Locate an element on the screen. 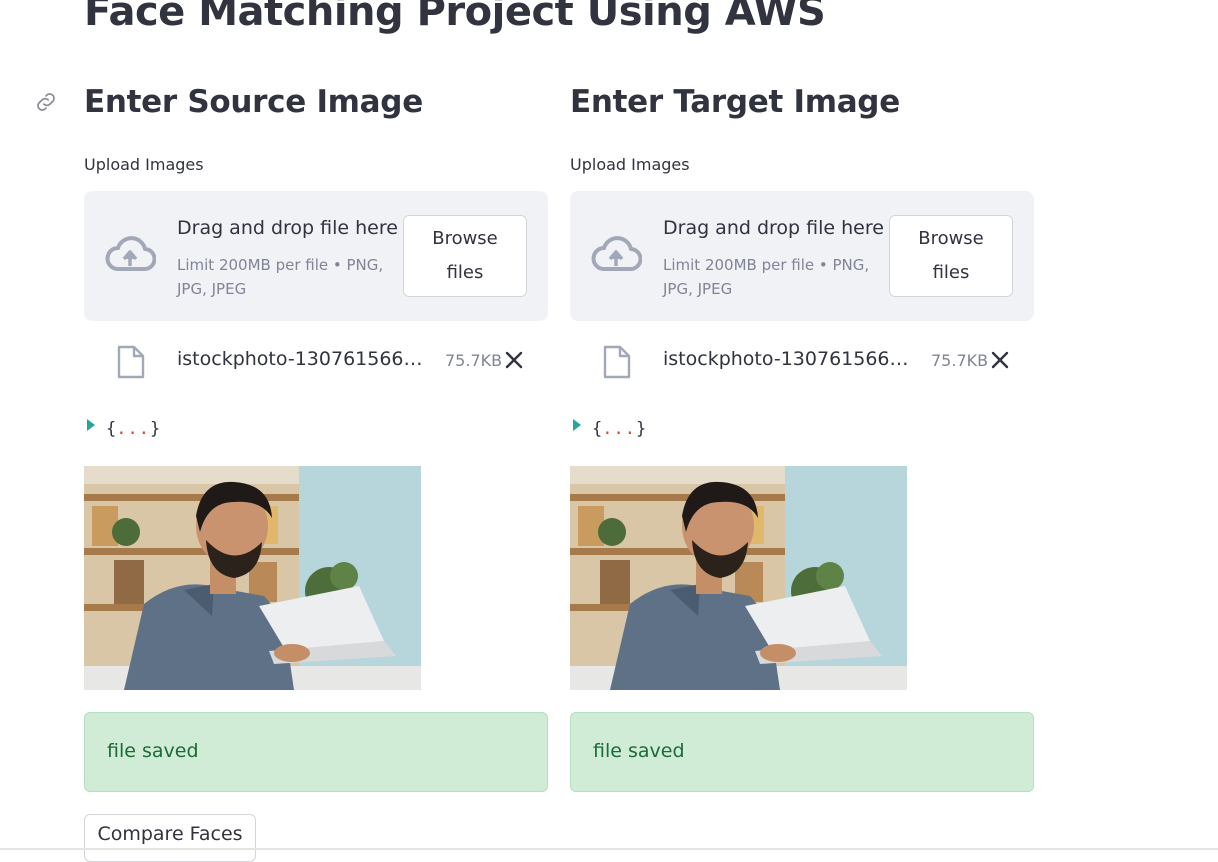 The height and width of the screenshot is (862, 1218). target-upload-label: Upload Images is located at coordinates (630, 164).